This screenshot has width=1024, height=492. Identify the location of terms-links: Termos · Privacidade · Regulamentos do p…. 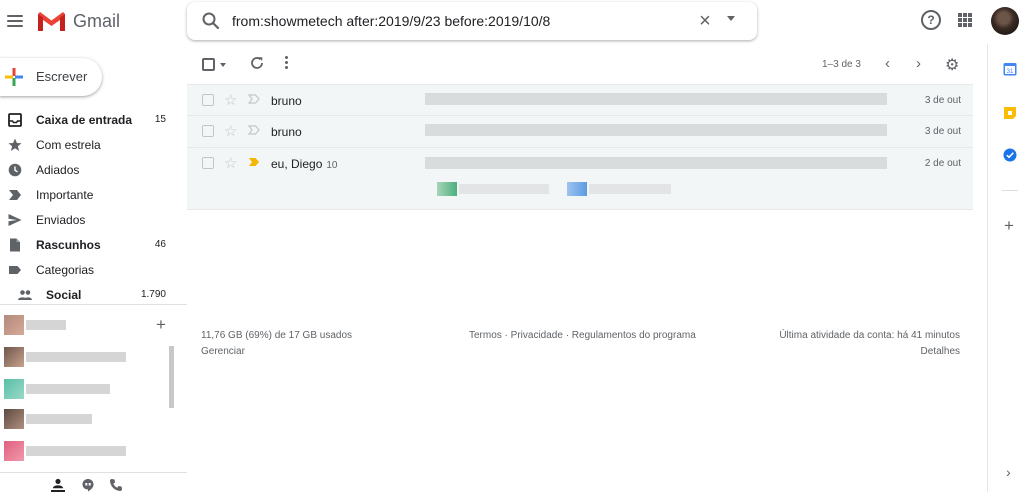
(582, 335).